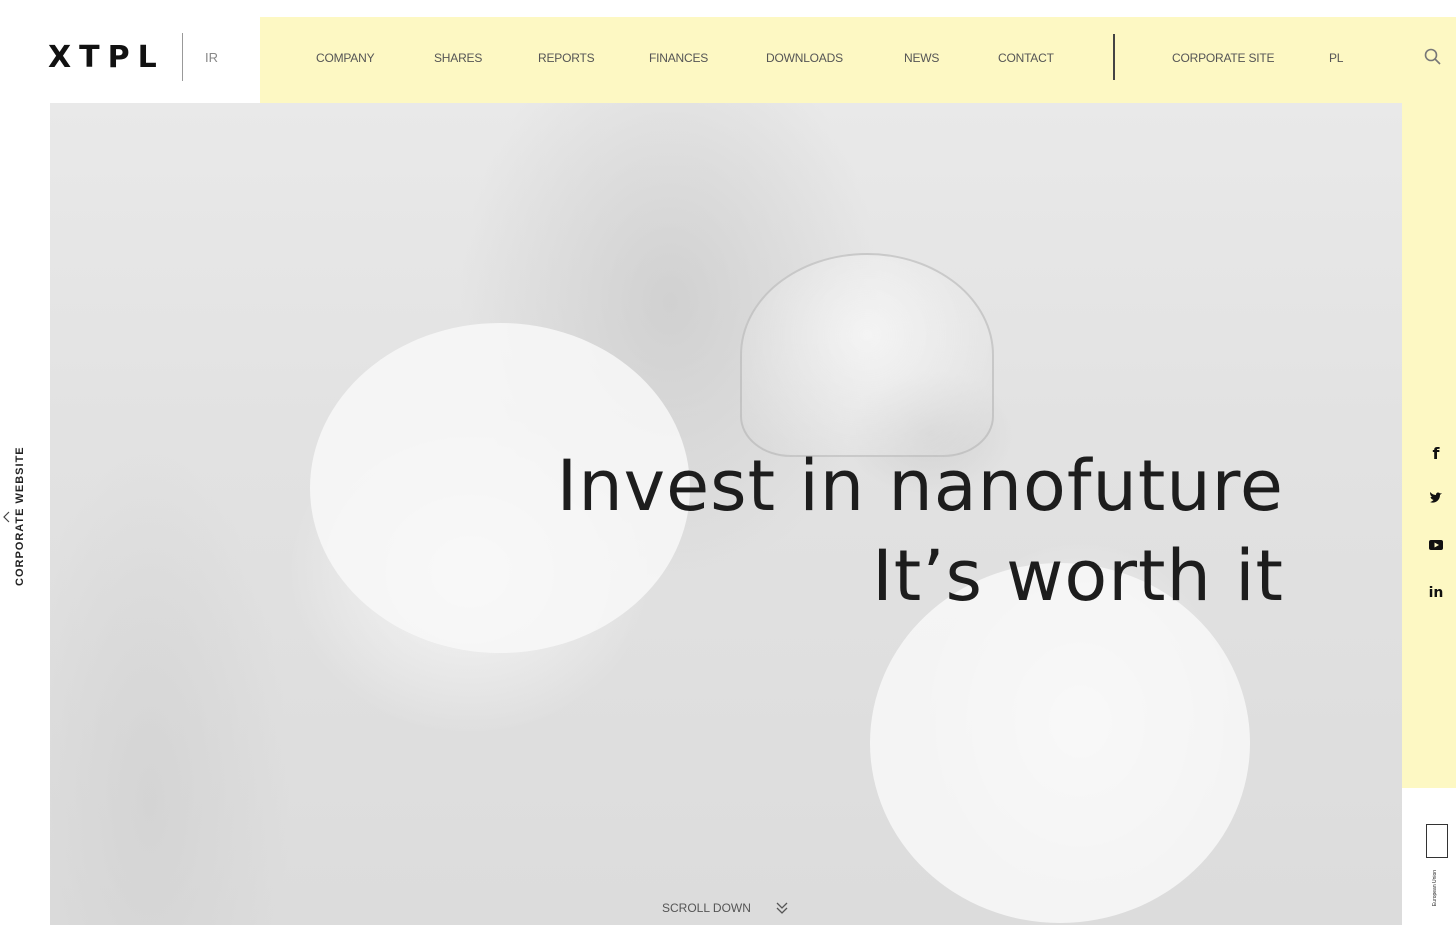 This screenshot has height=925, width=1456. Describe the element at coordinates (1436, 454) in the screenshot. I see `facebook-icon: f` at that location.